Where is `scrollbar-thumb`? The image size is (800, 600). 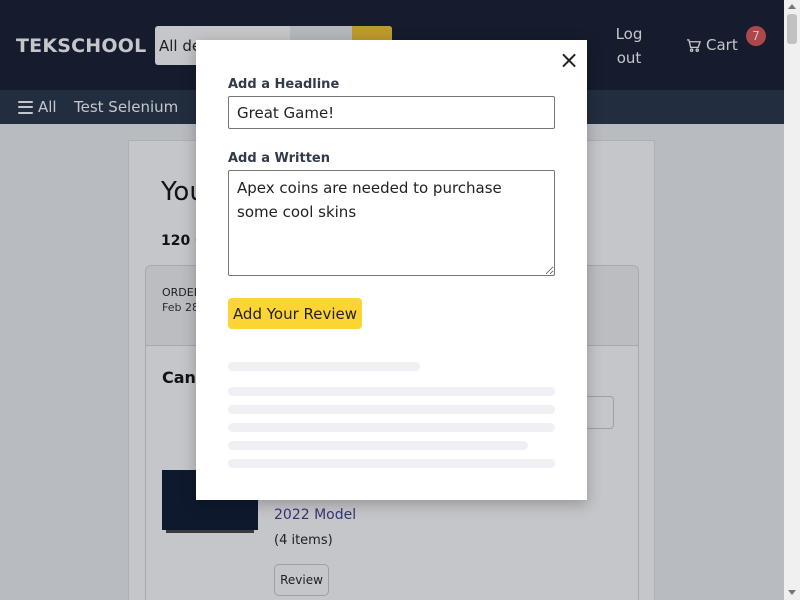 scrollbar-thumb is located at coordinates (792, 29).